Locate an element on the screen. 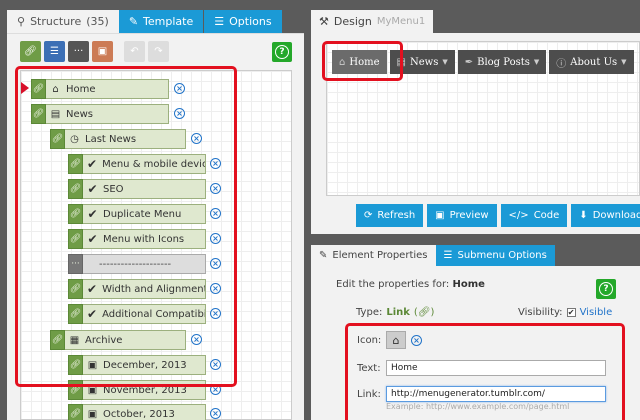 The width and height of the screenshot is (640, 420). tree-node-october-2013: 🔗︎ ▣ October, 2013 × is located at coordinates (144, 412).